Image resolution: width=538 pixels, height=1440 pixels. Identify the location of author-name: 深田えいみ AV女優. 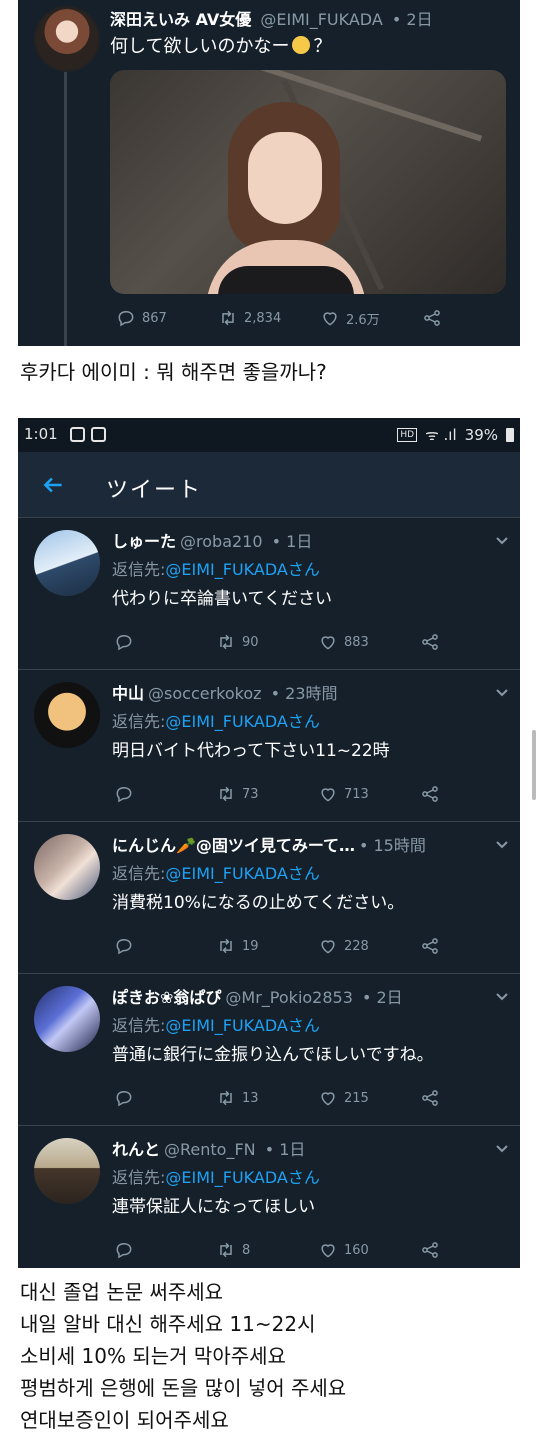
(180, 19).